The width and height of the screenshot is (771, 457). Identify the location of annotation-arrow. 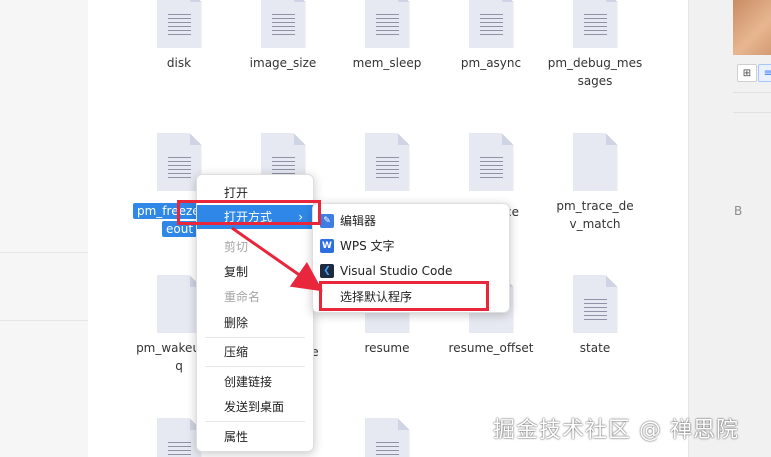
(277, 259).